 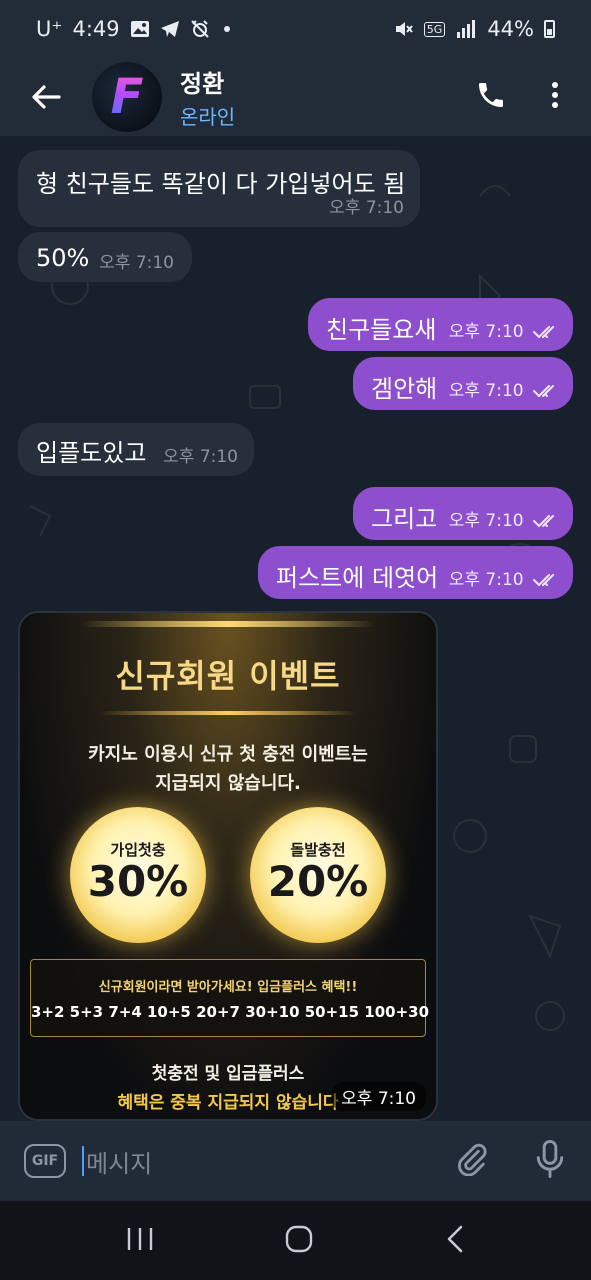 What do you see at coordinates (404, 389) in the screenshot?
I see `message-text: 겜안해` at bounding box center [404, 389].